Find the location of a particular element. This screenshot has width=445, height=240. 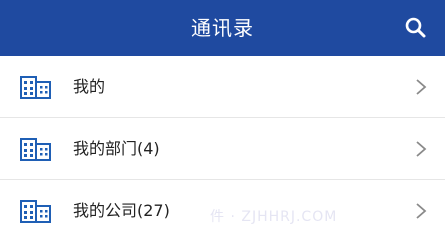

watermark: 件 · ZJHHRJ.COM is located at coordinates (274, 217).